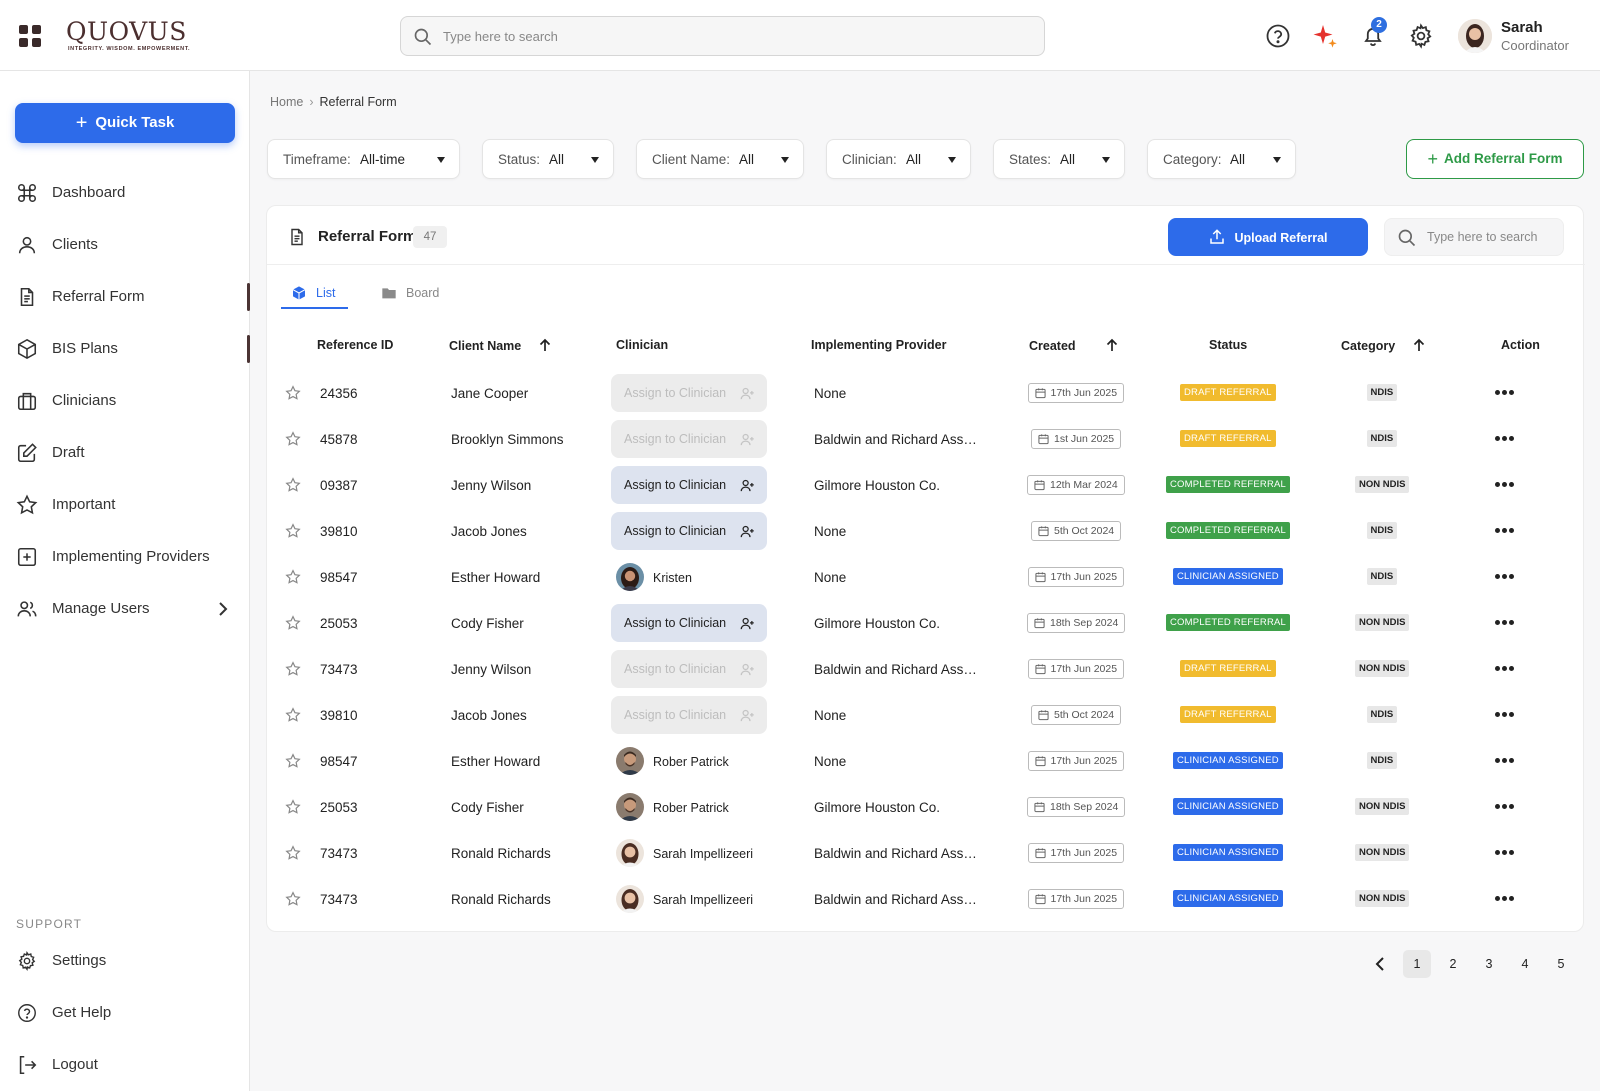 This screenshot has width=1600, height=1091. I want to click on table-search-input, so click(1493, 237).